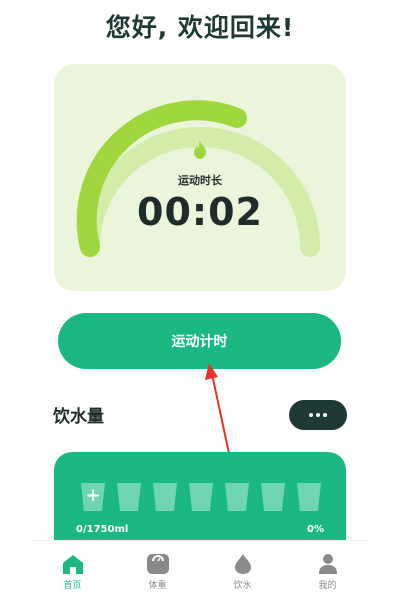 Image resolution: width=400 pixels, height=600 pixels. I want to click on add-cup-button: +, so click(93, 497).